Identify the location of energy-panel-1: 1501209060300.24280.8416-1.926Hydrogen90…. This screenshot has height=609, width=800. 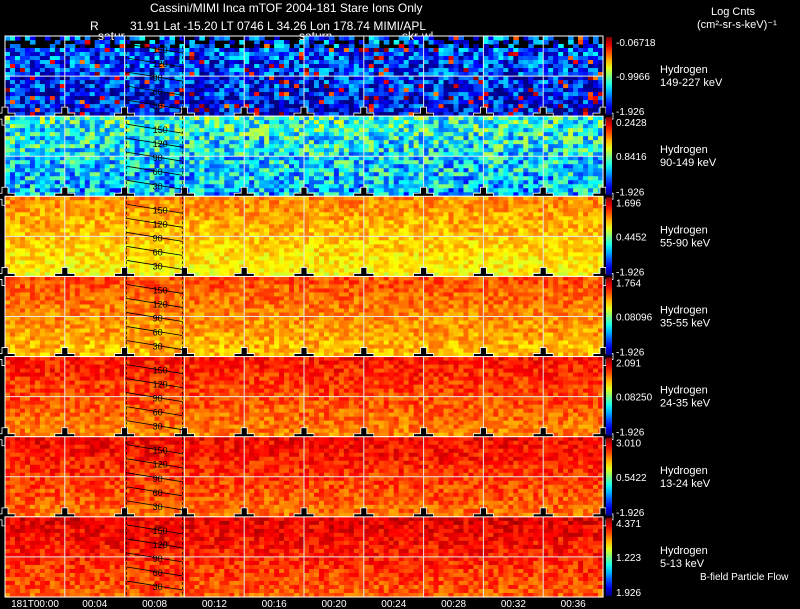
(358, 160).